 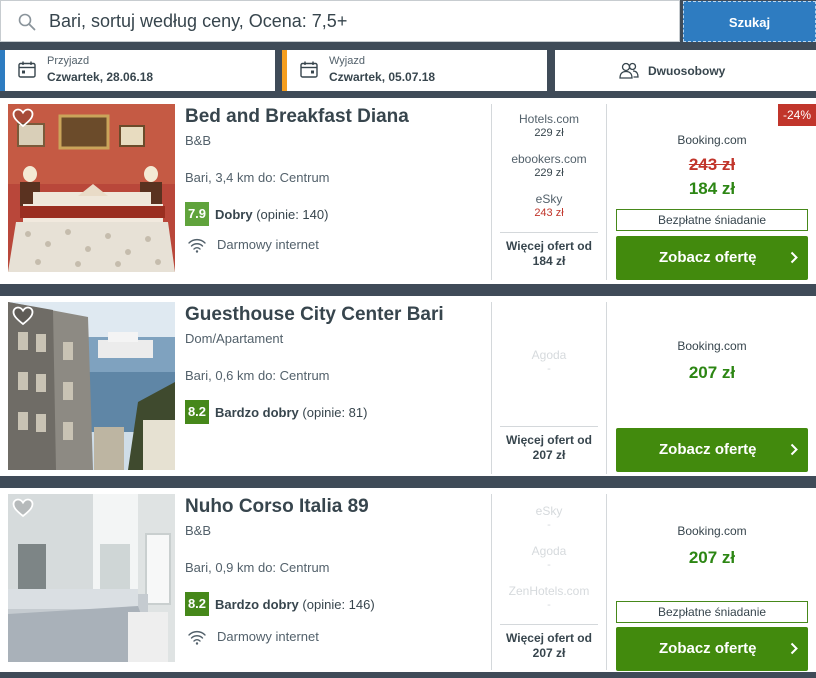 What do you see at coordinates (198, 21) in the screenshot?
I see `search-query: Bari, sortuj według ceny, Ocena: 7,5+` at bounding box center [198, 21].